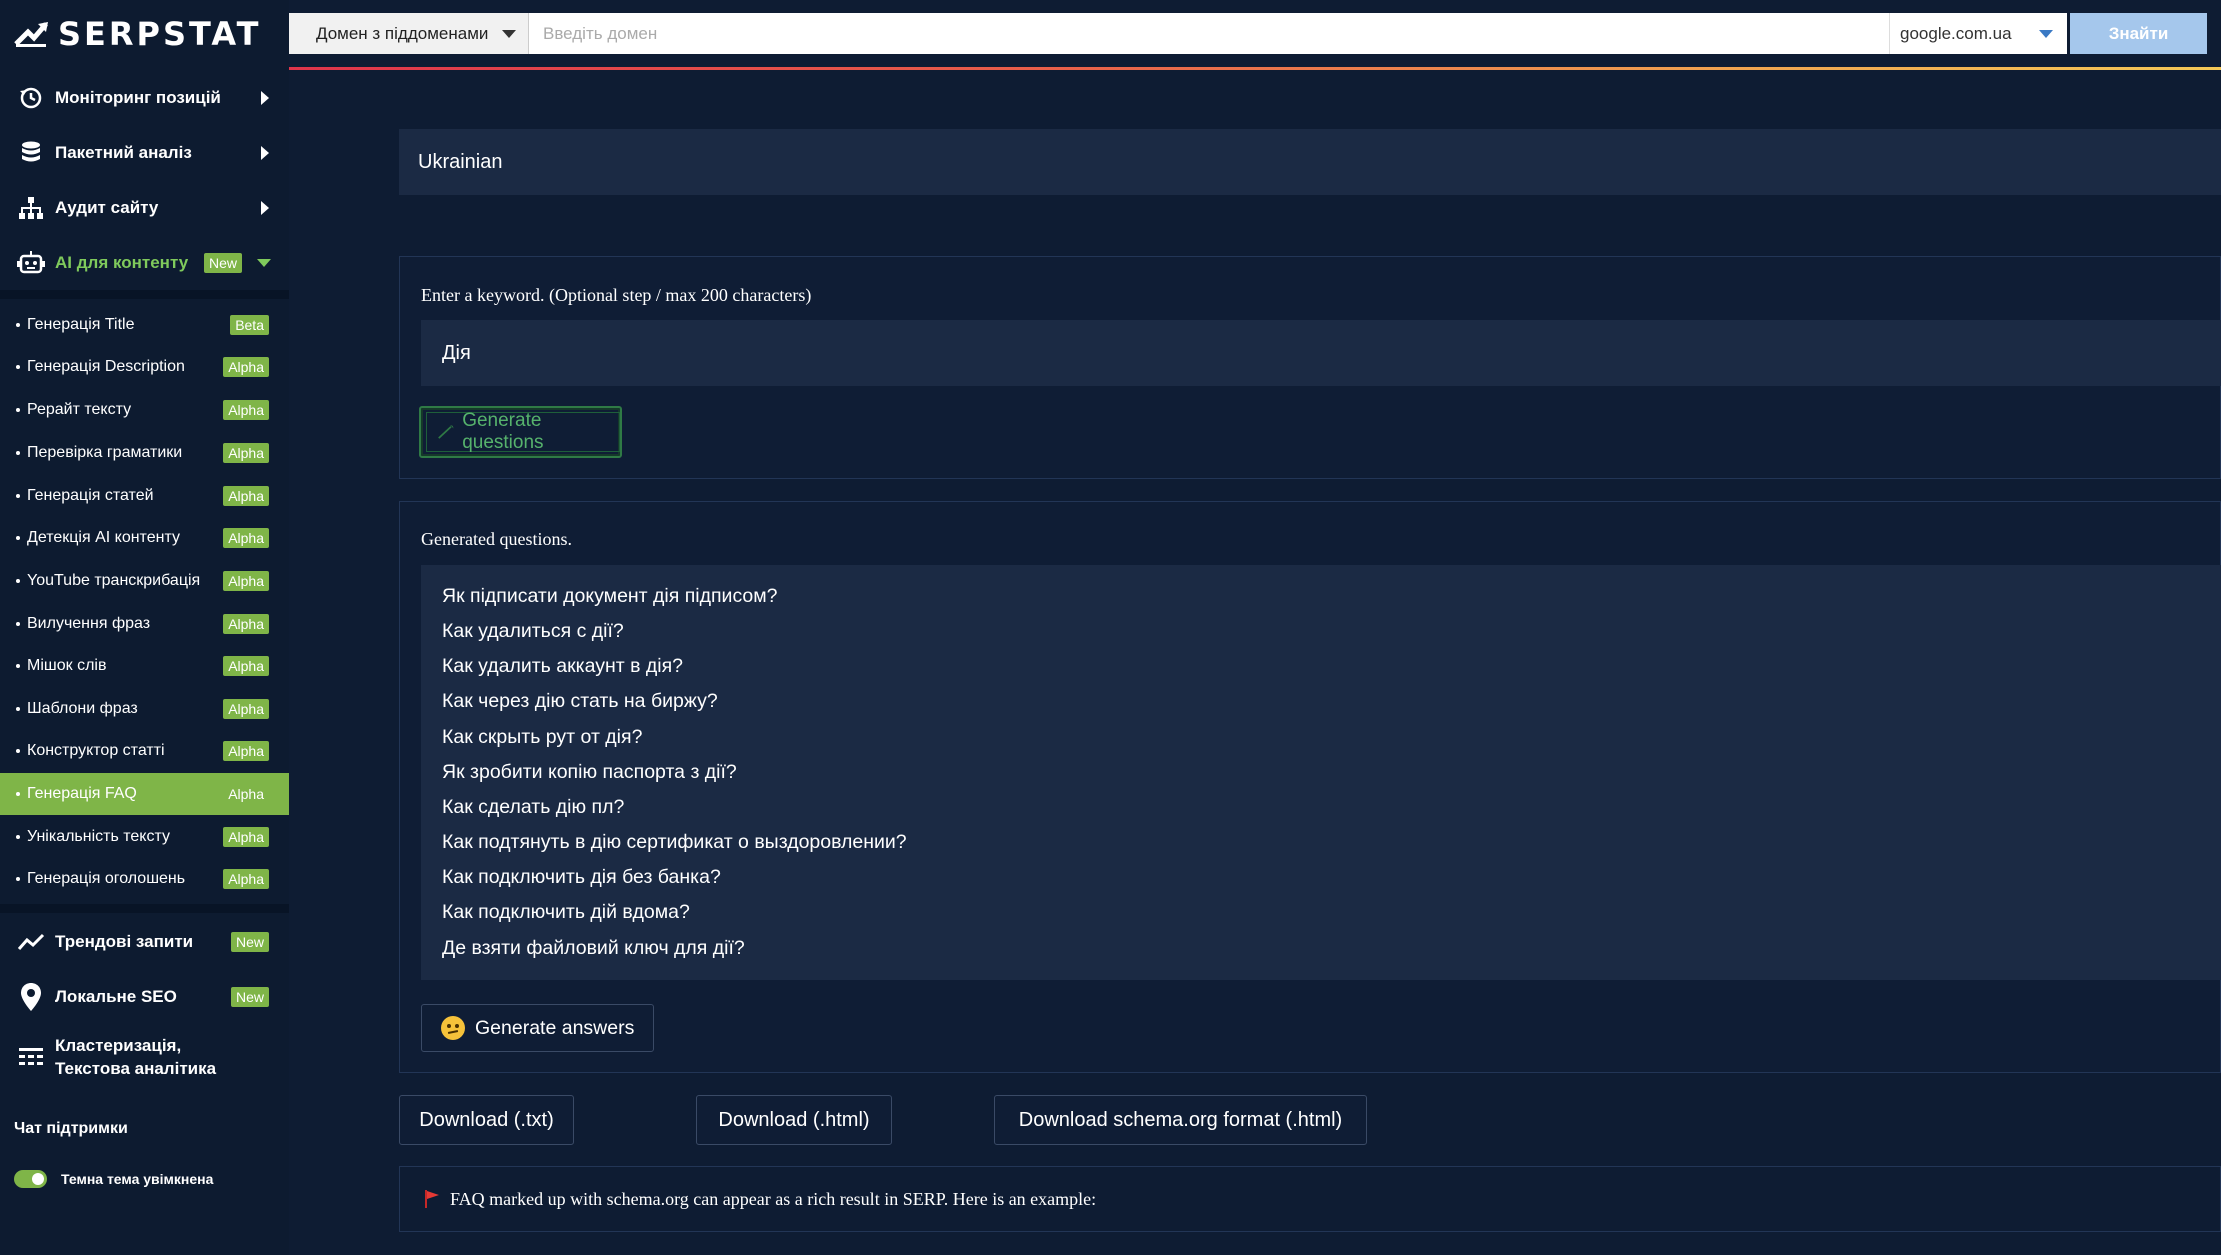 This screenshot has width=2221, height=1255. What do you see at coordinates (144, 325) in the screenshot?
I see `sub-item-title-generation: Генерація Title Beta` at bounding box center [144, 325].